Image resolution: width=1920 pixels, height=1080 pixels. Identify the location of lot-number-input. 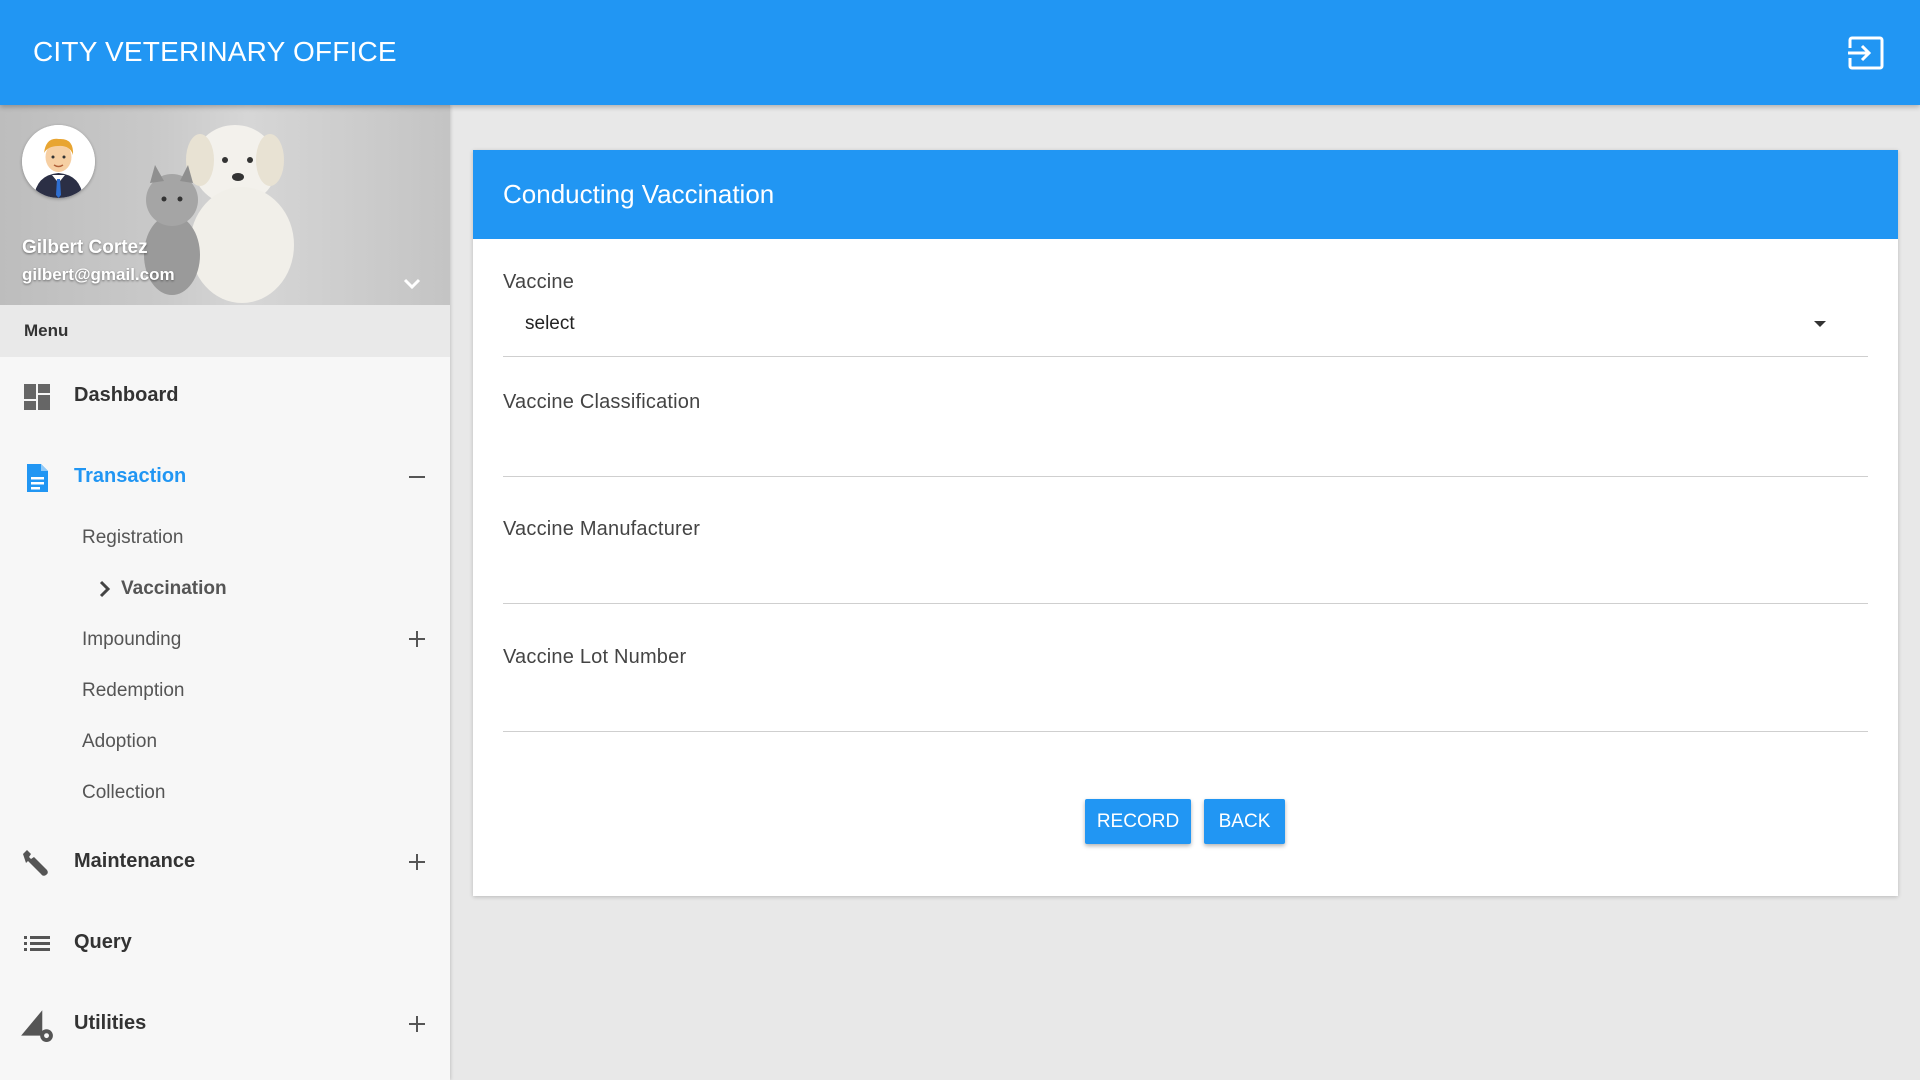
(1185, 705).